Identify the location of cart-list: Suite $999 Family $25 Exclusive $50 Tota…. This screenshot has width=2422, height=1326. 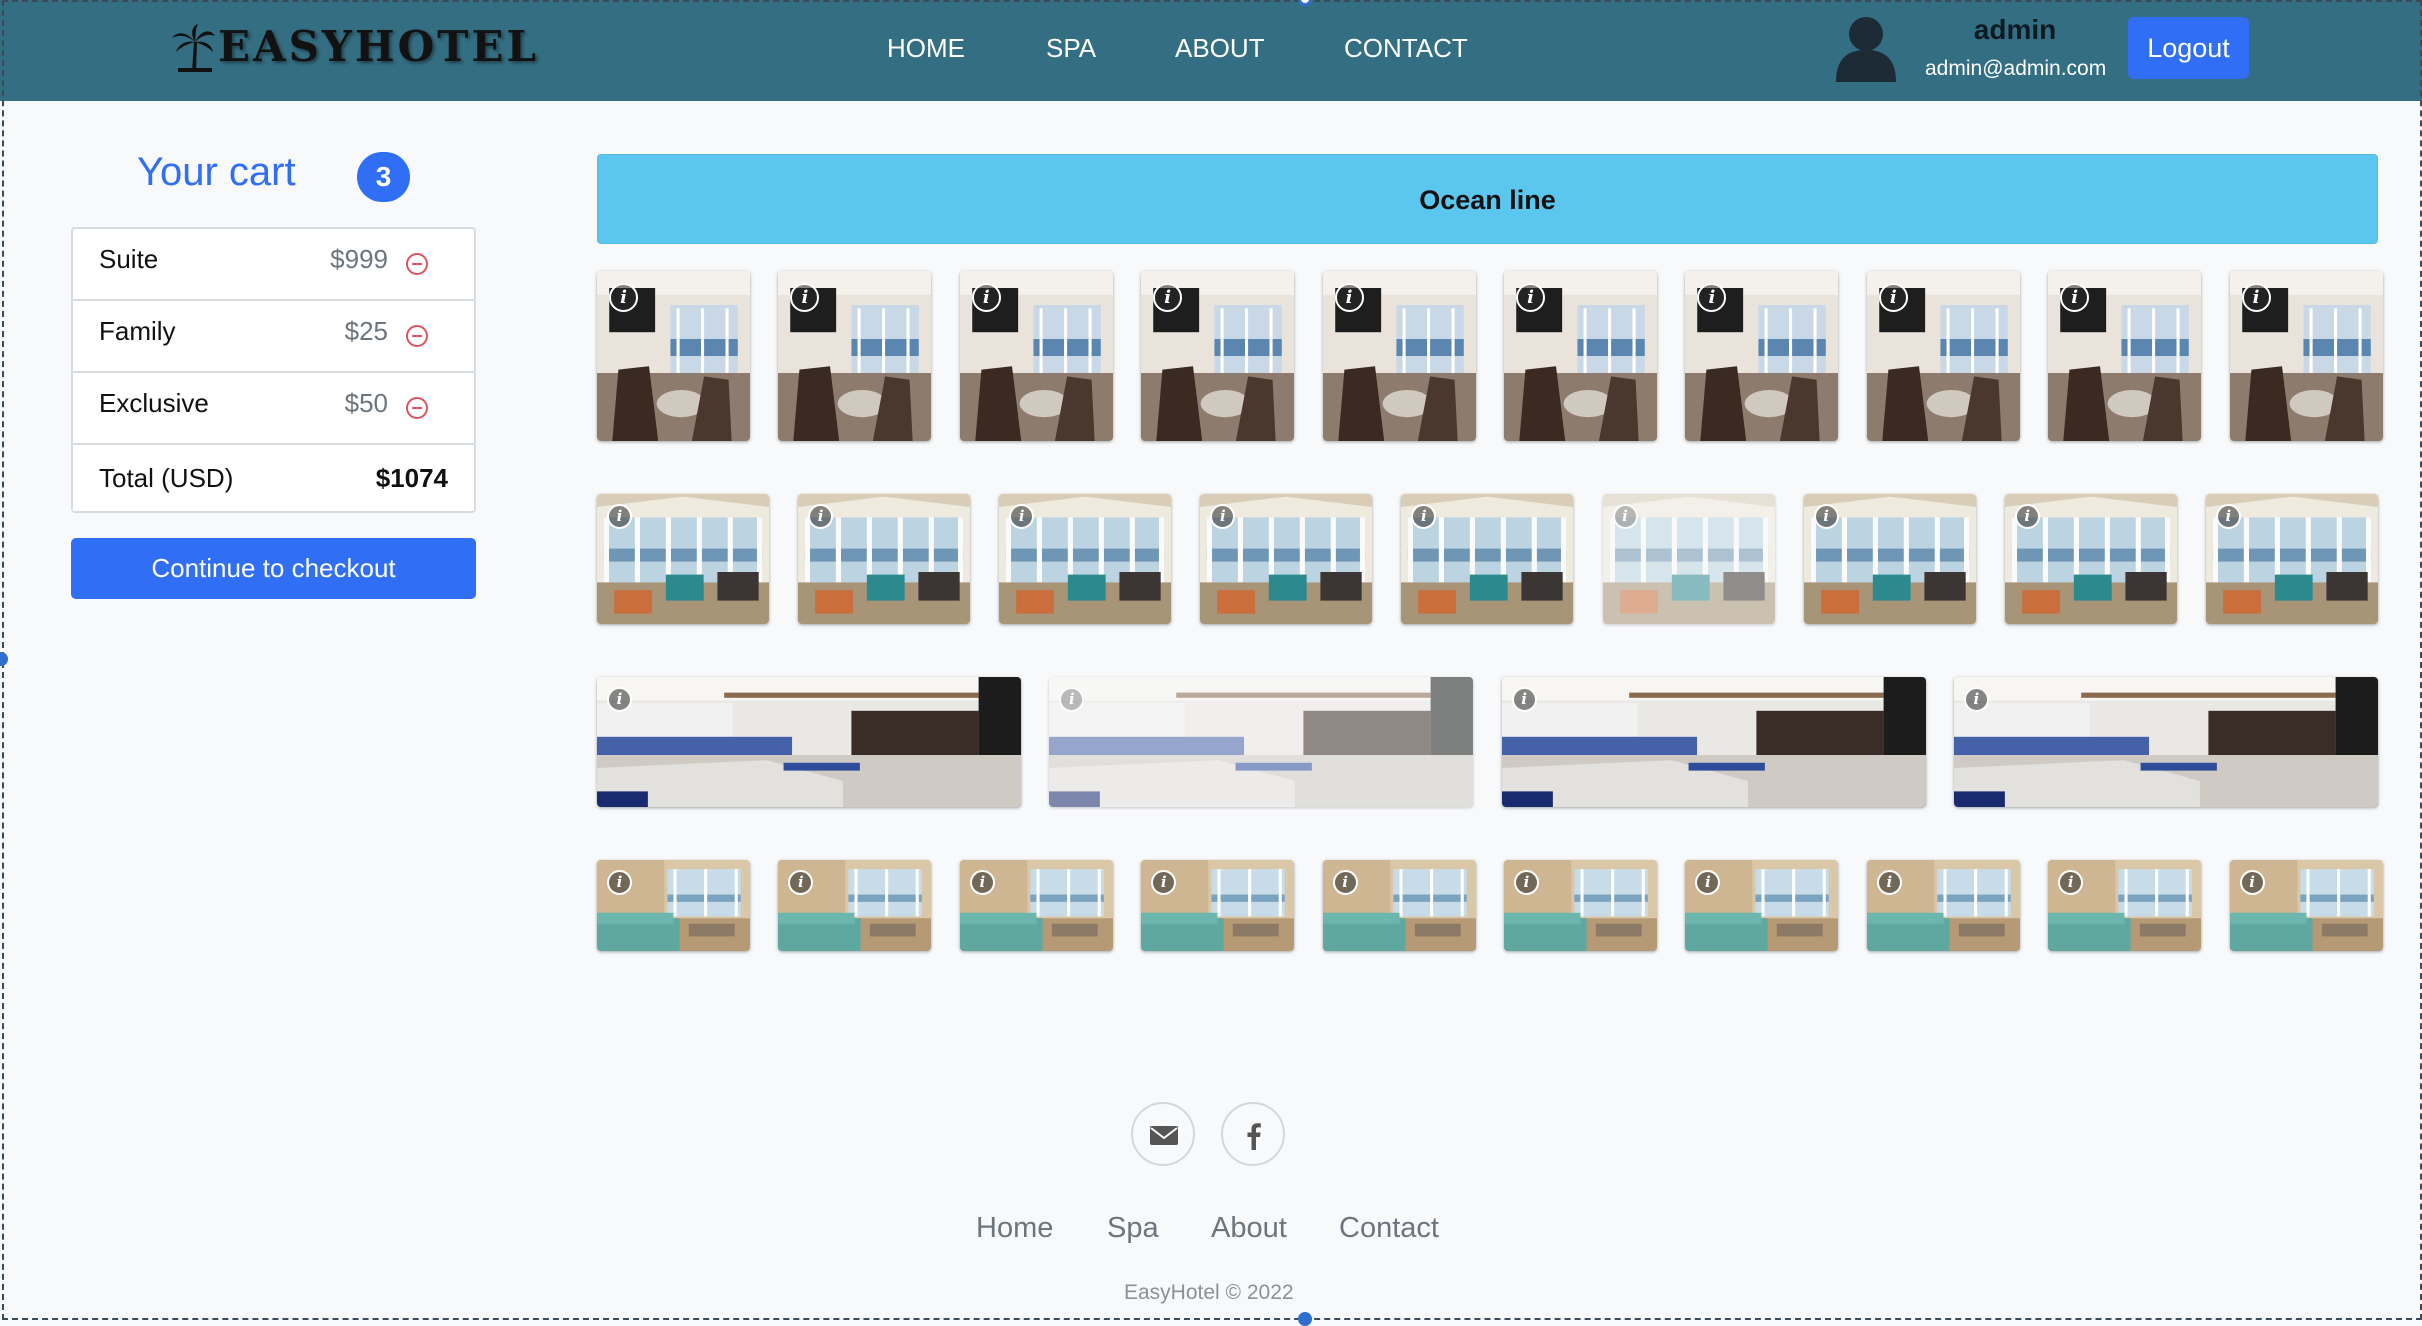
(273, 370).